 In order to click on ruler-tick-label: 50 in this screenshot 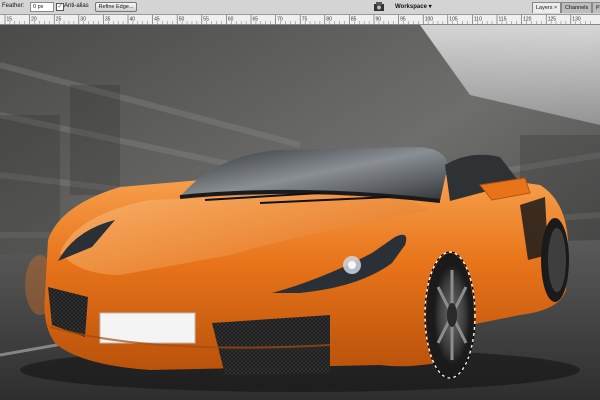, I will do `click(182, 20)`.